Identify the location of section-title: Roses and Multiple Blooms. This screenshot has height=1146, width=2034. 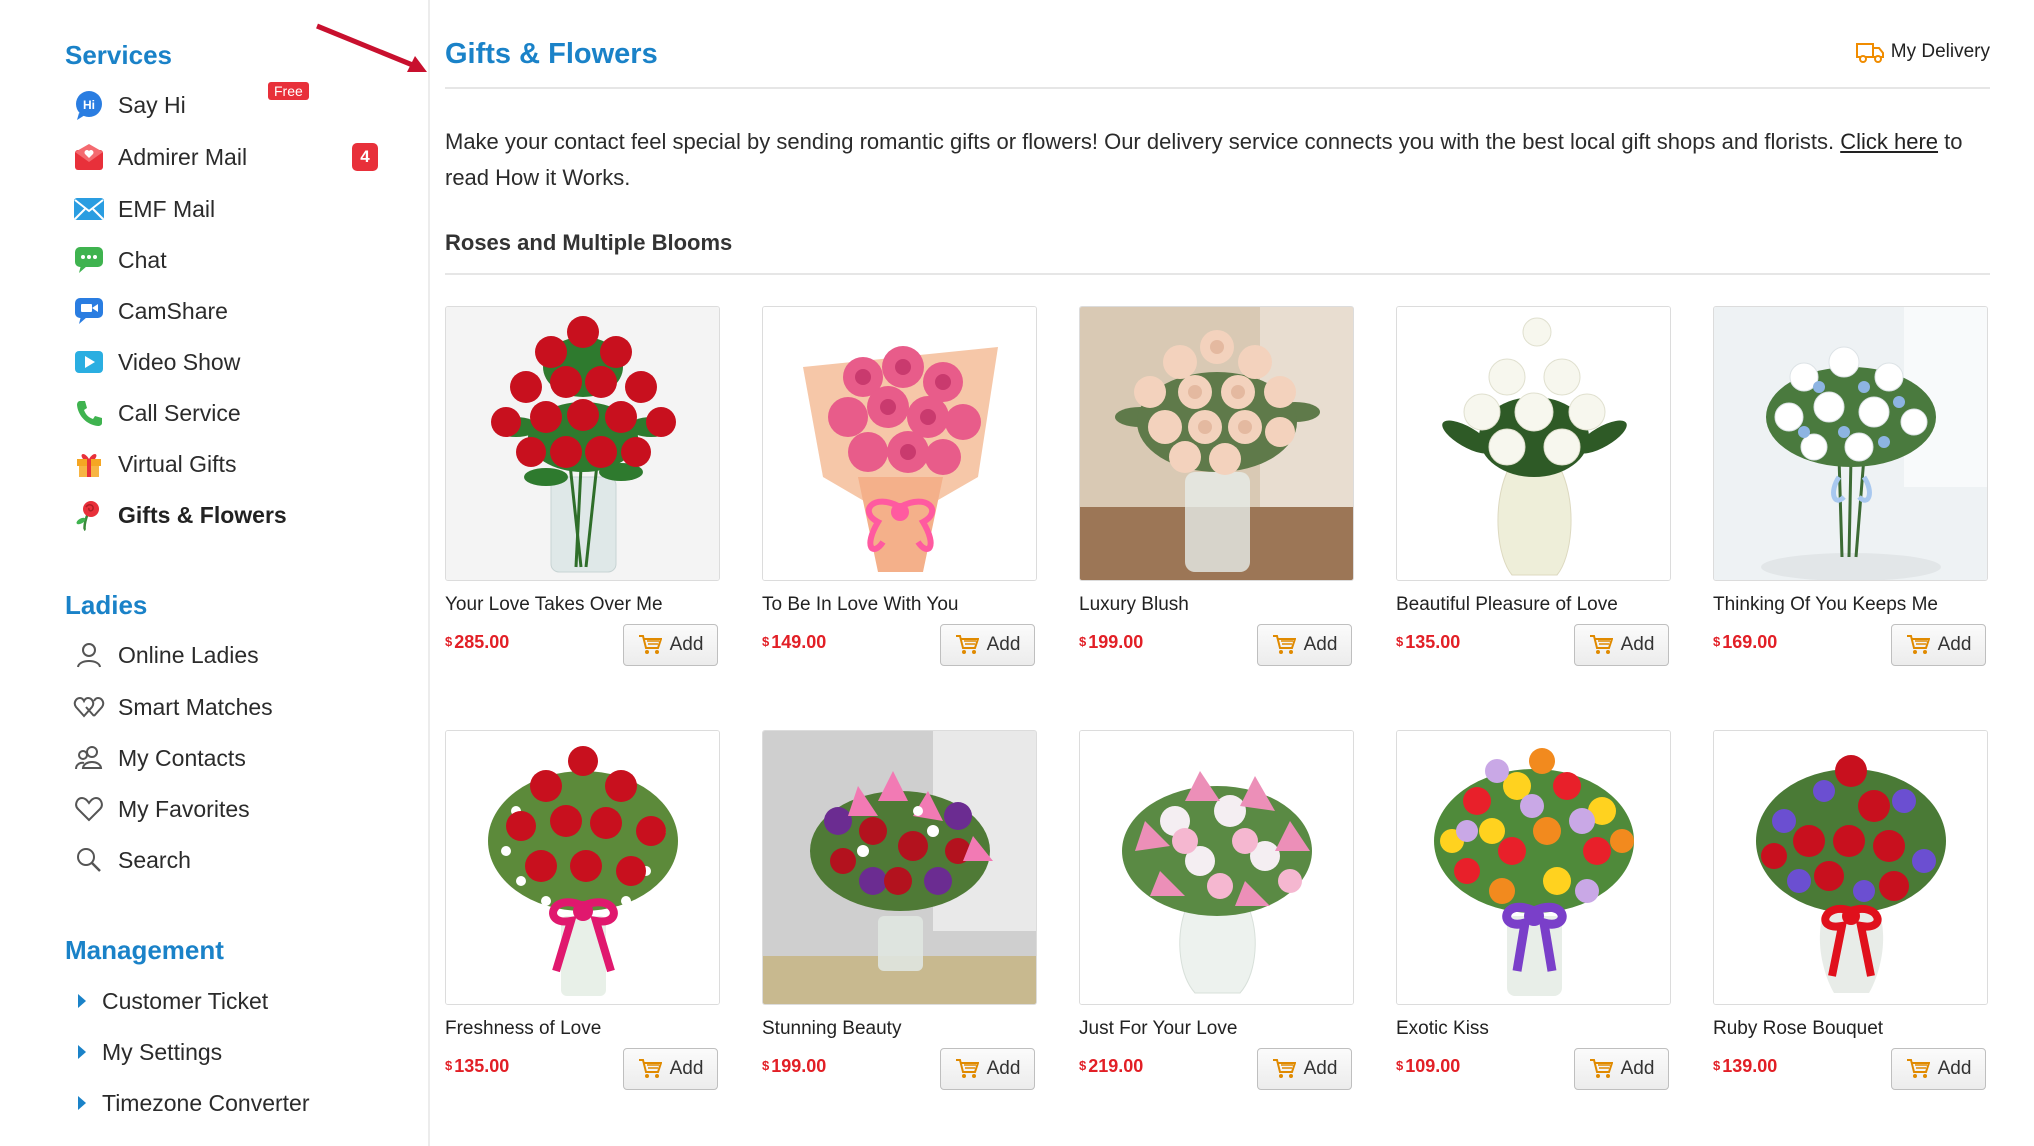
(589, 242).